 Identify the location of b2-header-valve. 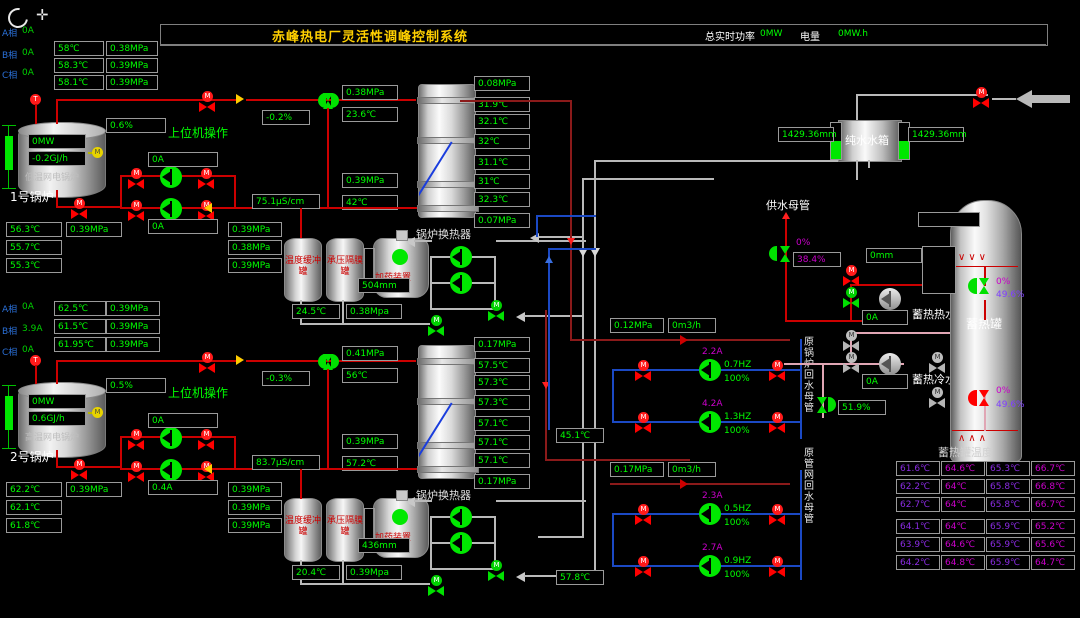
(207, 368).